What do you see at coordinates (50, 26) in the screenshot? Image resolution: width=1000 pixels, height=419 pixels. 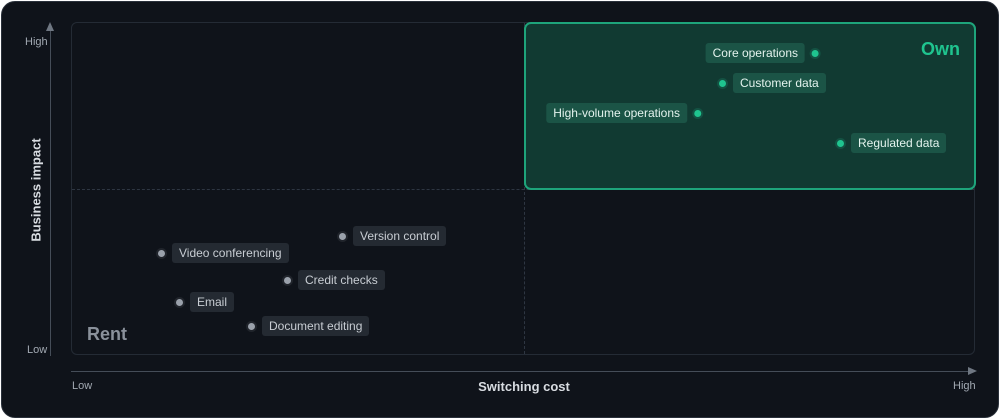 I see `y-axis-arrow-icon` at bounding box center [50, 26].